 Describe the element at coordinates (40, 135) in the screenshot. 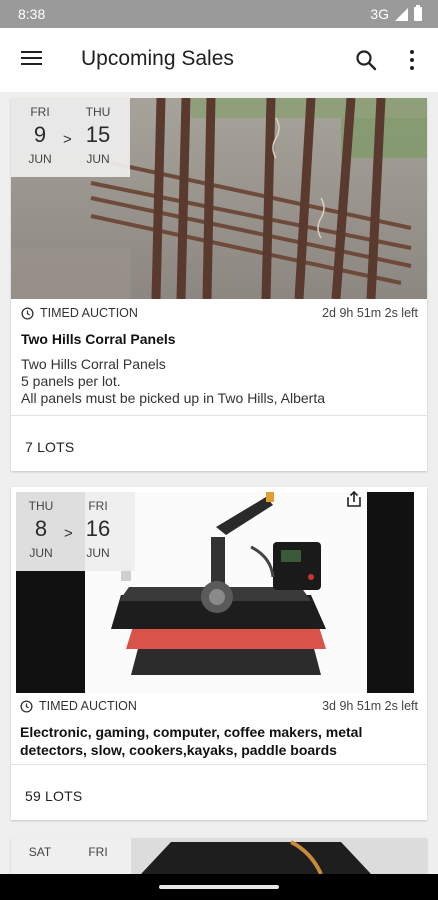

I see `start-date: FRI 9 JUN` at that location.